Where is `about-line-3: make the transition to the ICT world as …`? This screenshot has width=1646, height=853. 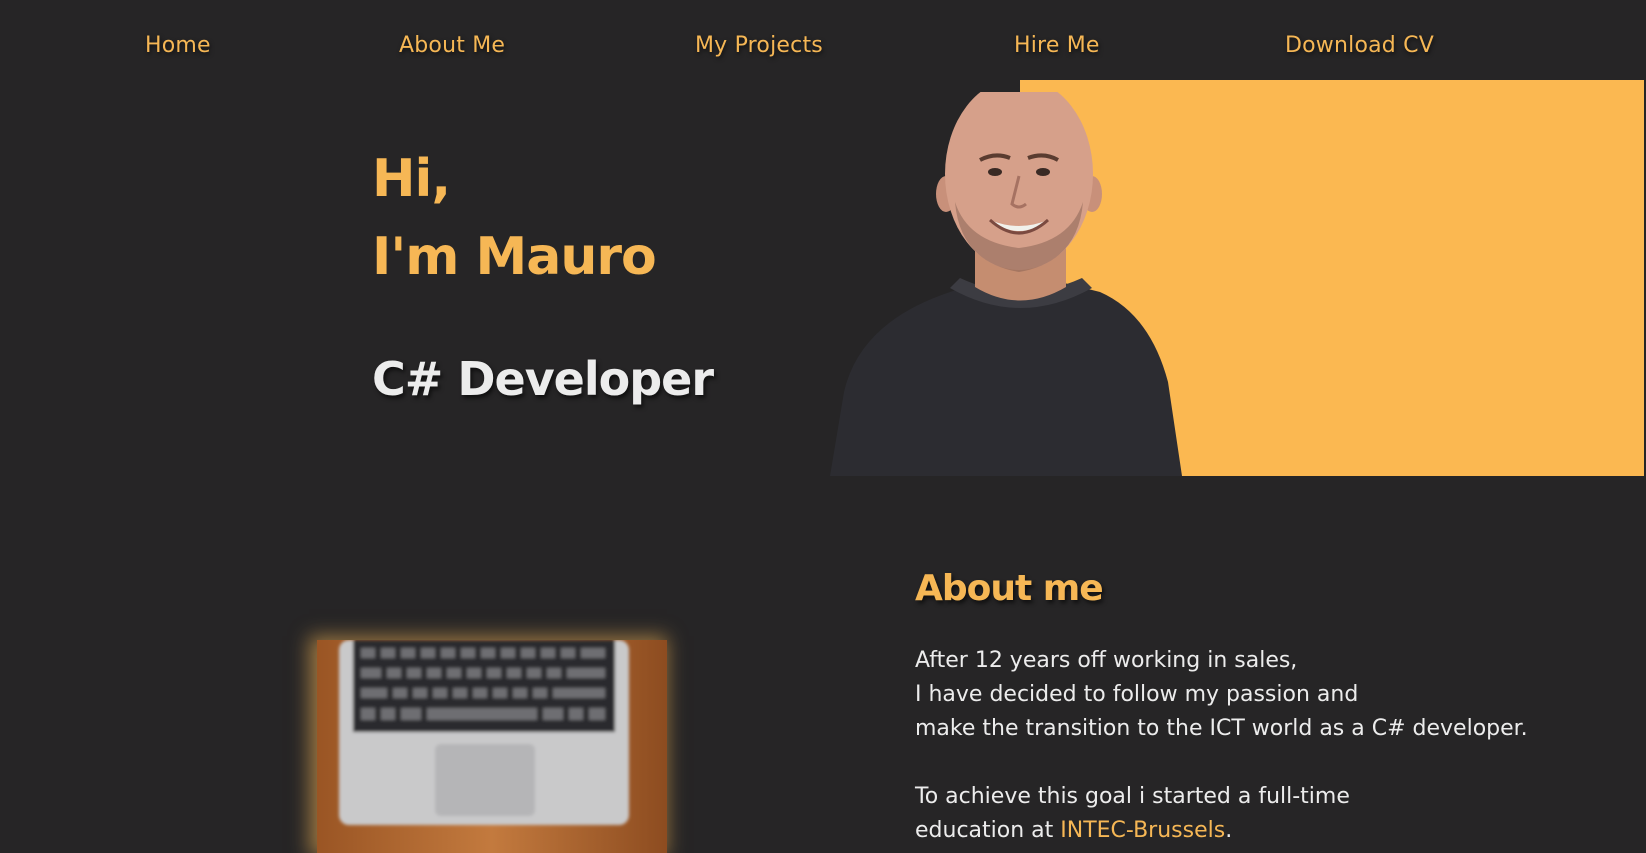 about-line-3: make the transition to the ICT world as … is located at coordinates (1221, 728).